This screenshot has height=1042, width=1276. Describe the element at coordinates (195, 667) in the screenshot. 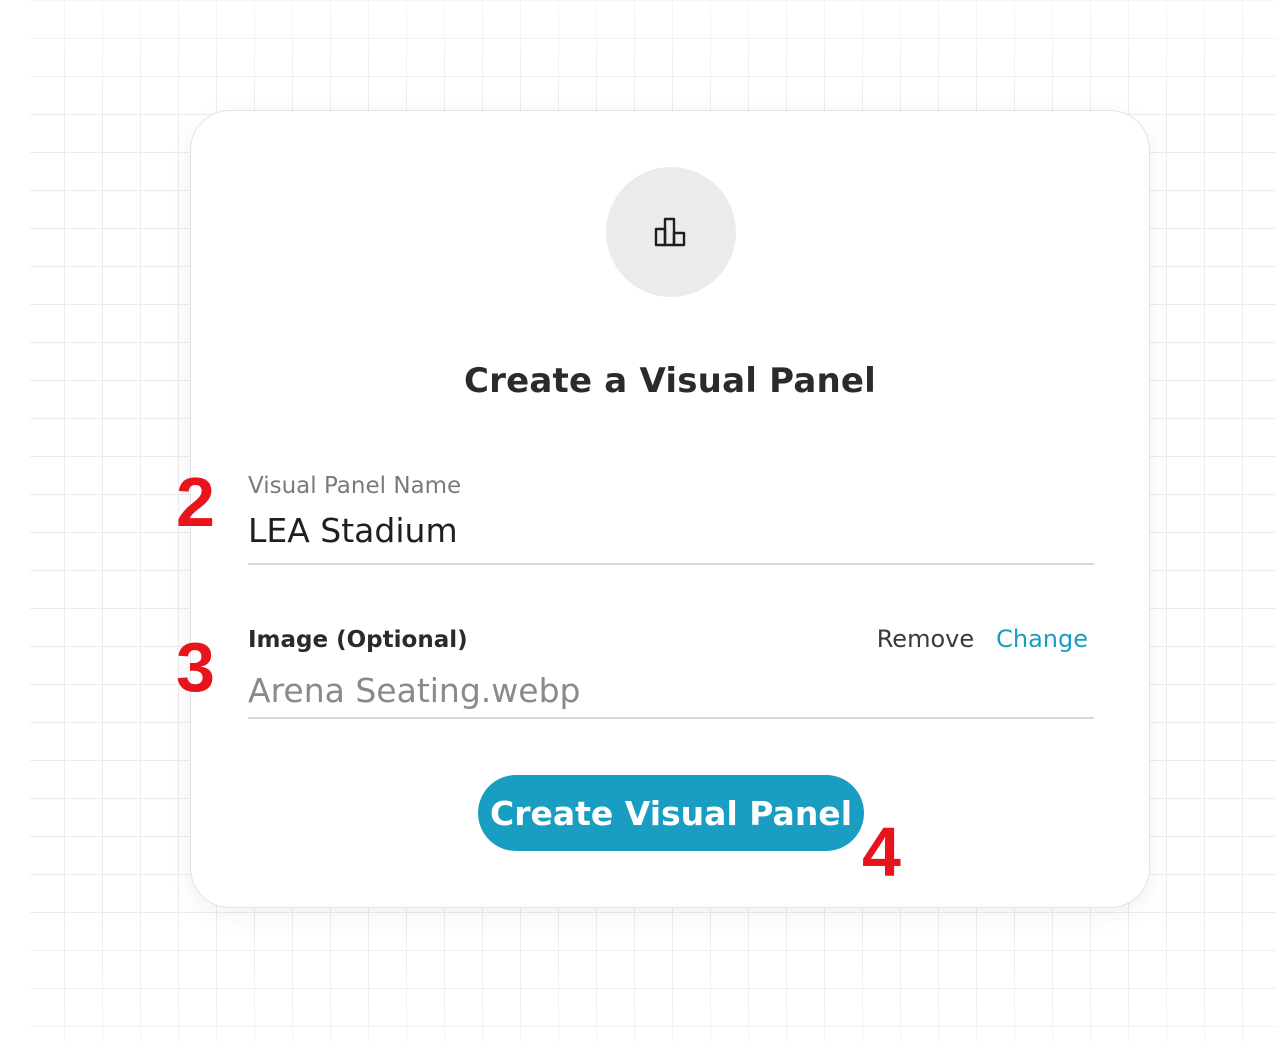

I see `step-marker-3: 3` at that location.